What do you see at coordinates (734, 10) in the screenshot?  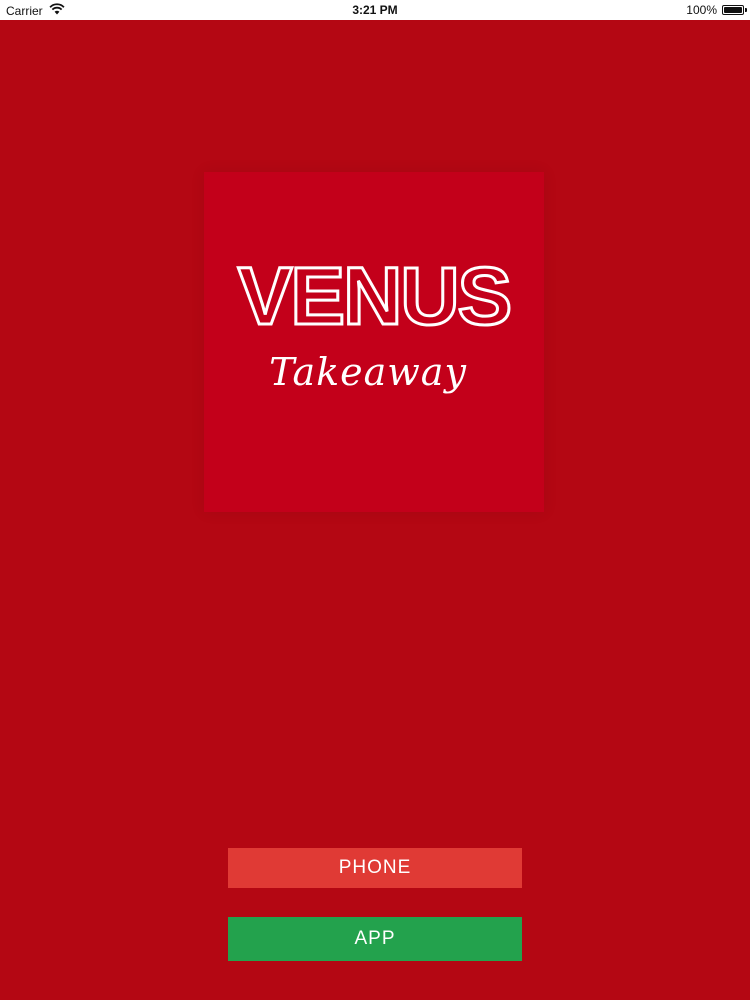 I see `battery-icon` at bounding box center [734, 10].